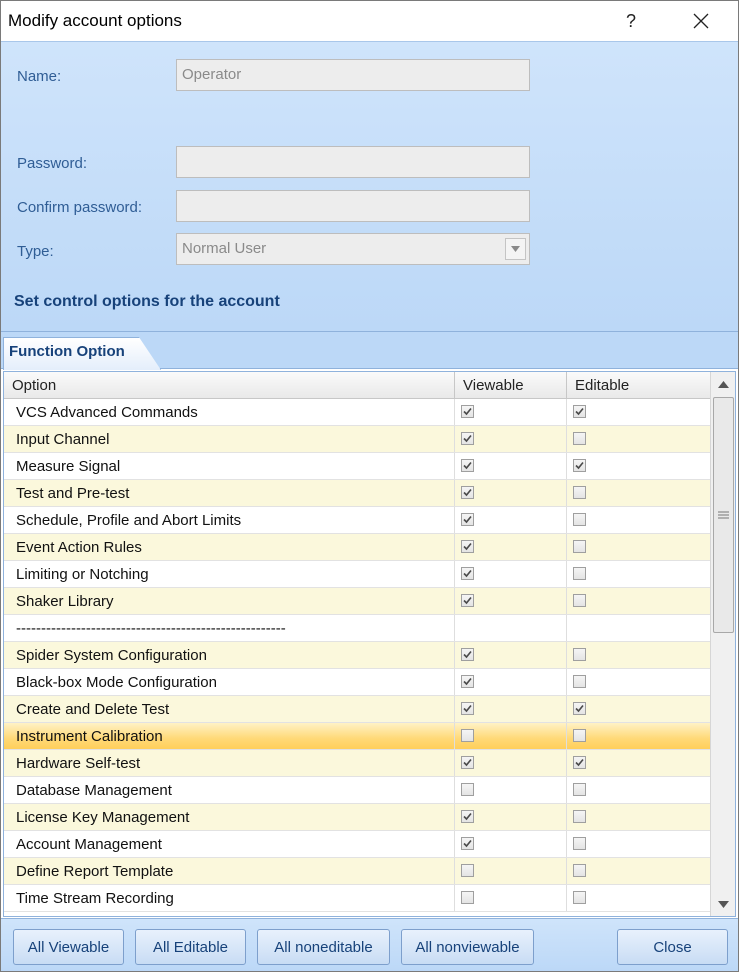 The width and height of the screenshot is (739, 972). Describe the element at coordinates (229, 520) in the screenshot. I see `option-cell: Schedule, Profile and Abort Limits` at that location.